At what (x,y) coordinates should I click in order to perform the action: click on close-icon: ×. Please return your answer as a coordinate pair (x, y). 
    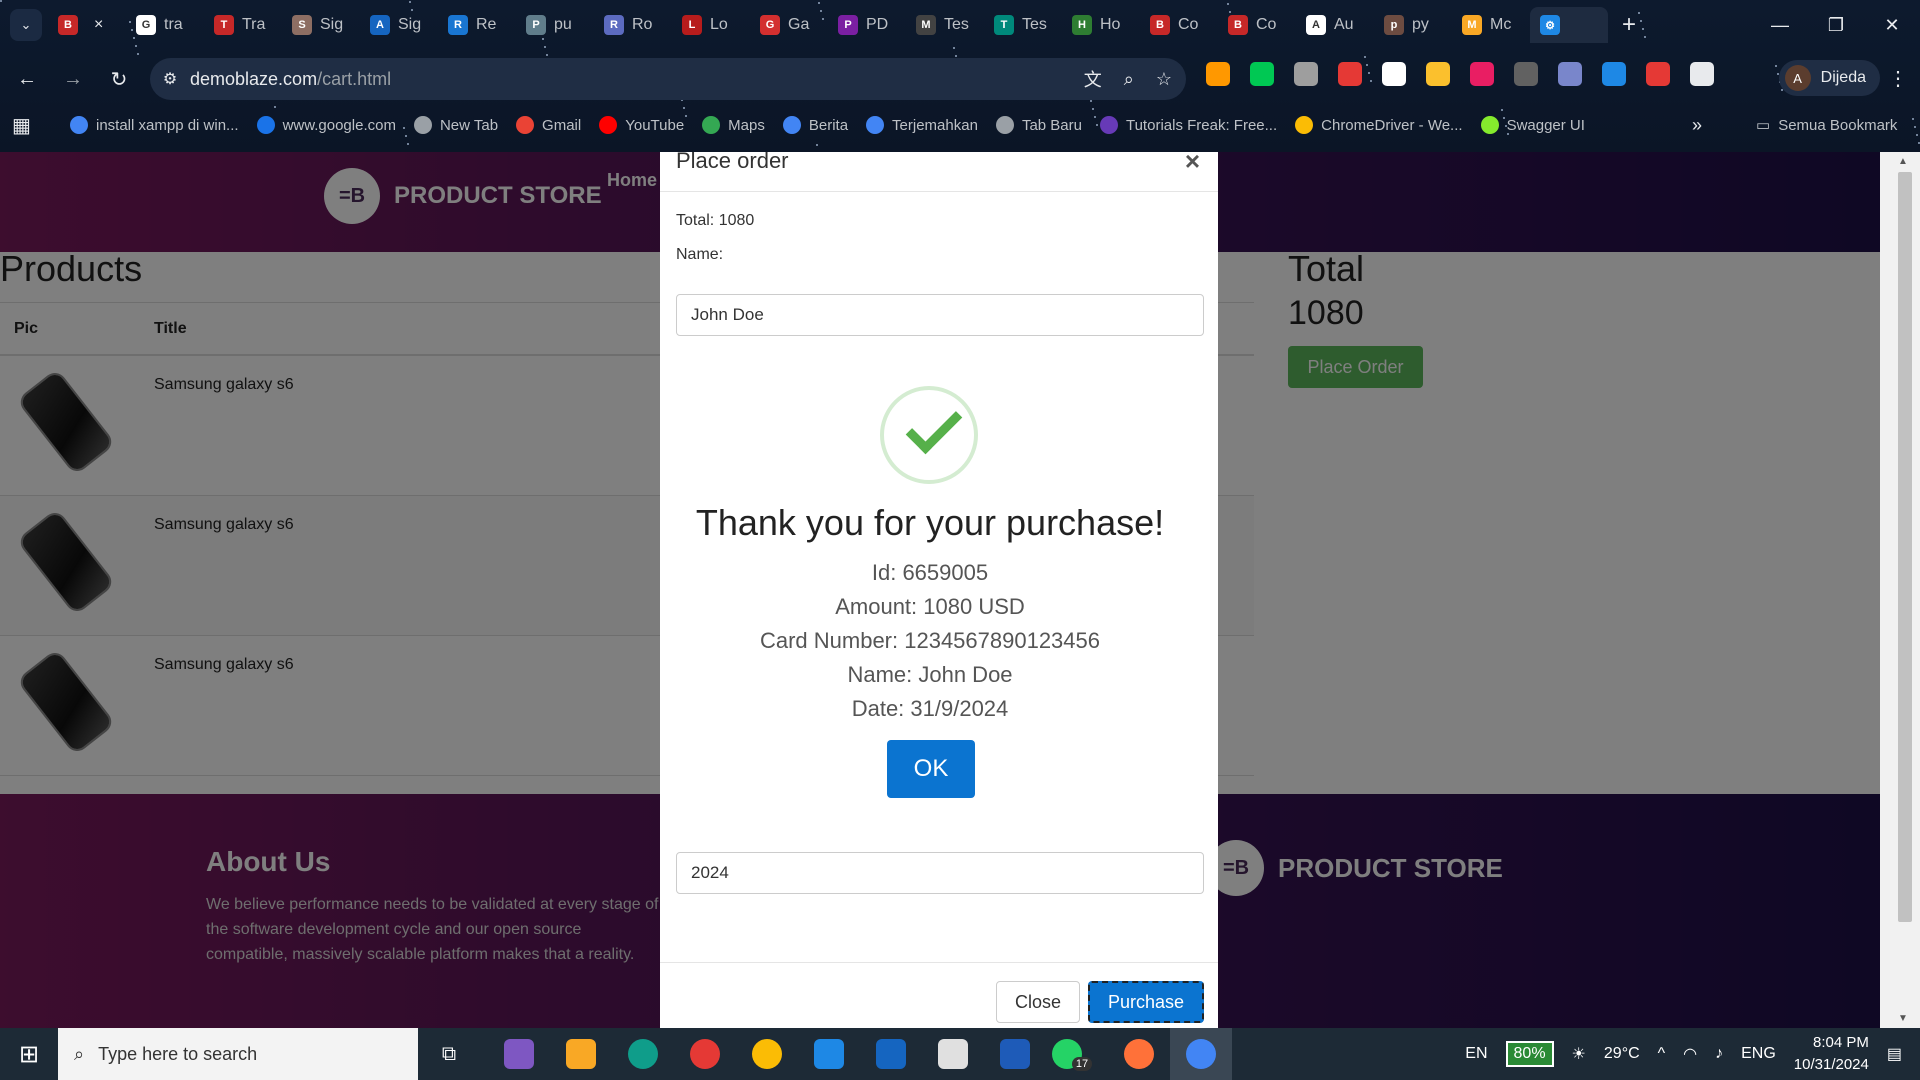
    Looking at the image, I should click on (1192, 164).